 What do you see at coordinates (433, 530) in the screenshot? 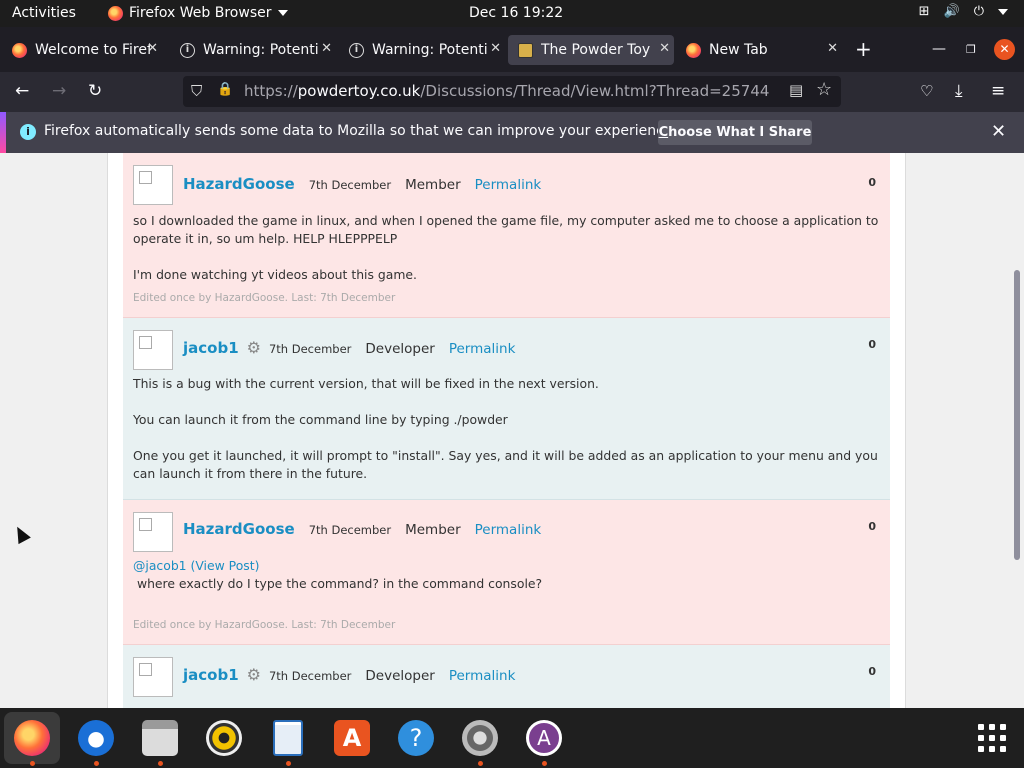
I see `post-rank: Member` at bounding box center [433, 530].